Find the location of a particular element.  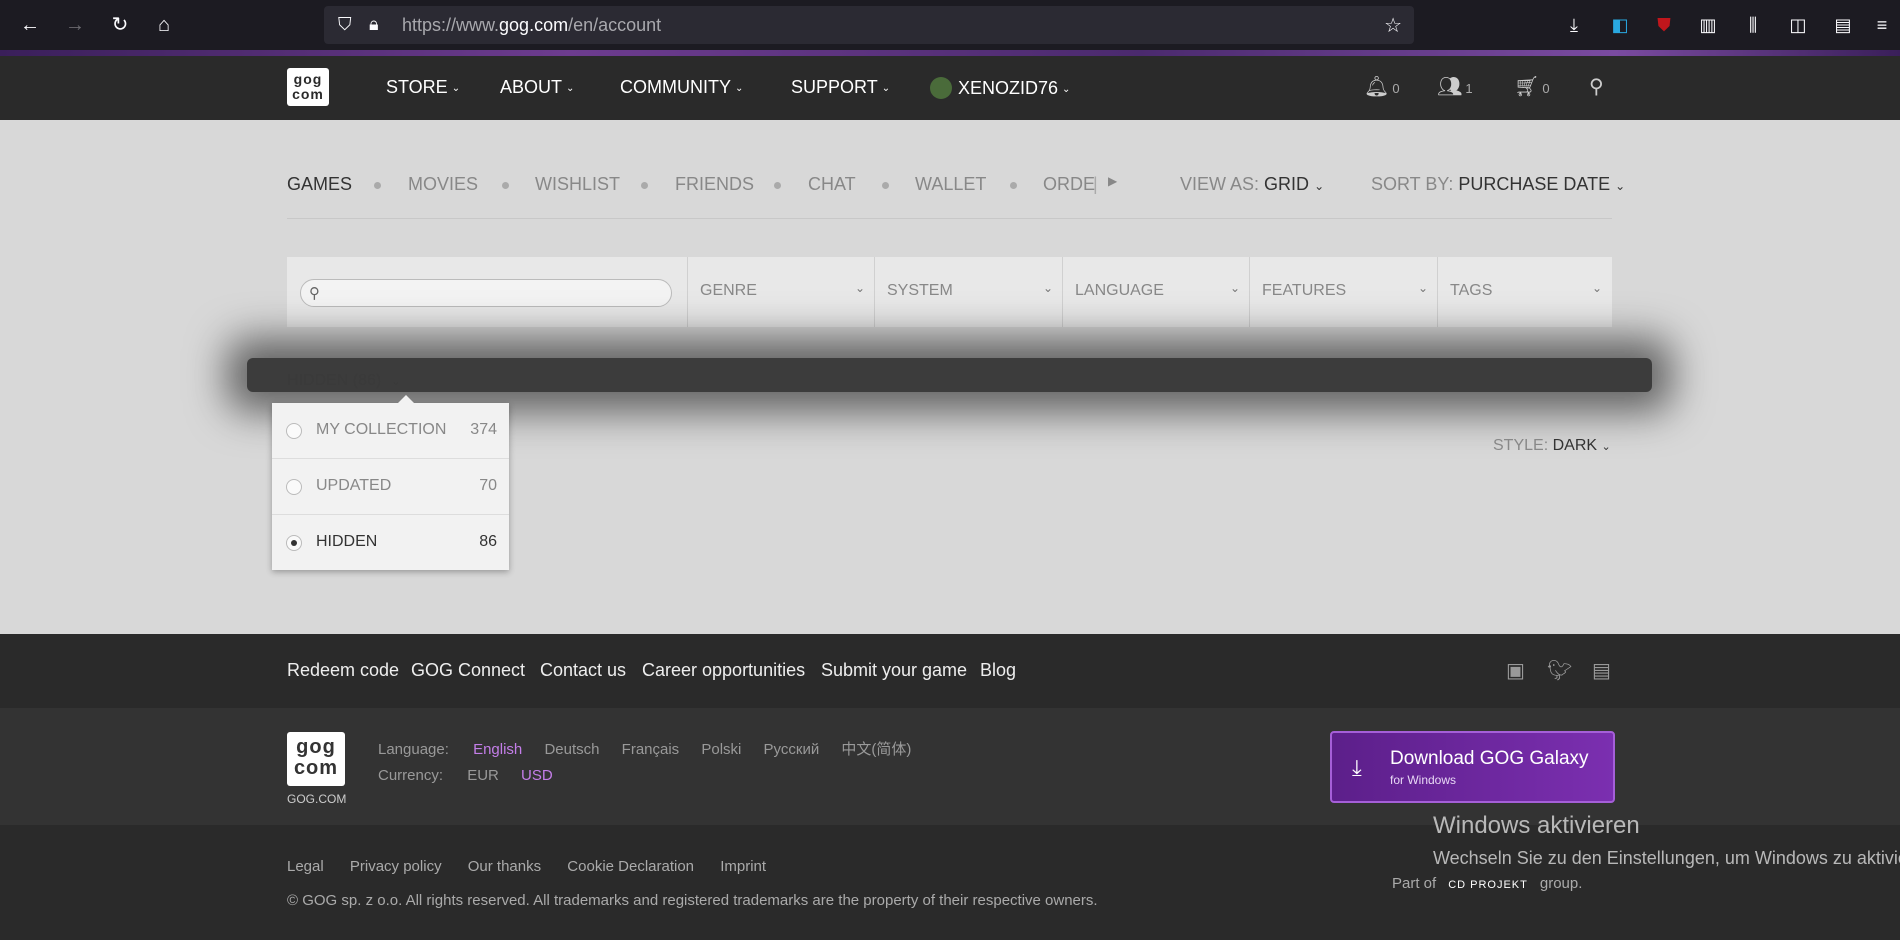

option-updated: UPDATED 70 is located at coordinates (390, 487).